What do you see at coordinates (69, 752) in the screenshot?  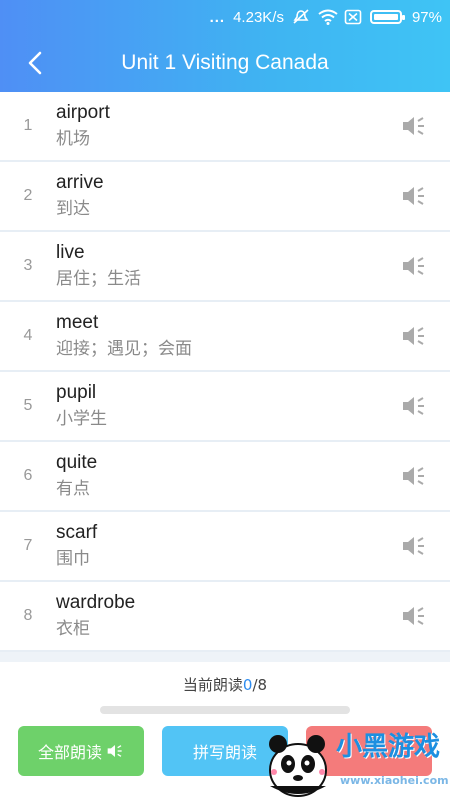 I see `read-all-label: 全部朗读` at bounding box center [69, 752].